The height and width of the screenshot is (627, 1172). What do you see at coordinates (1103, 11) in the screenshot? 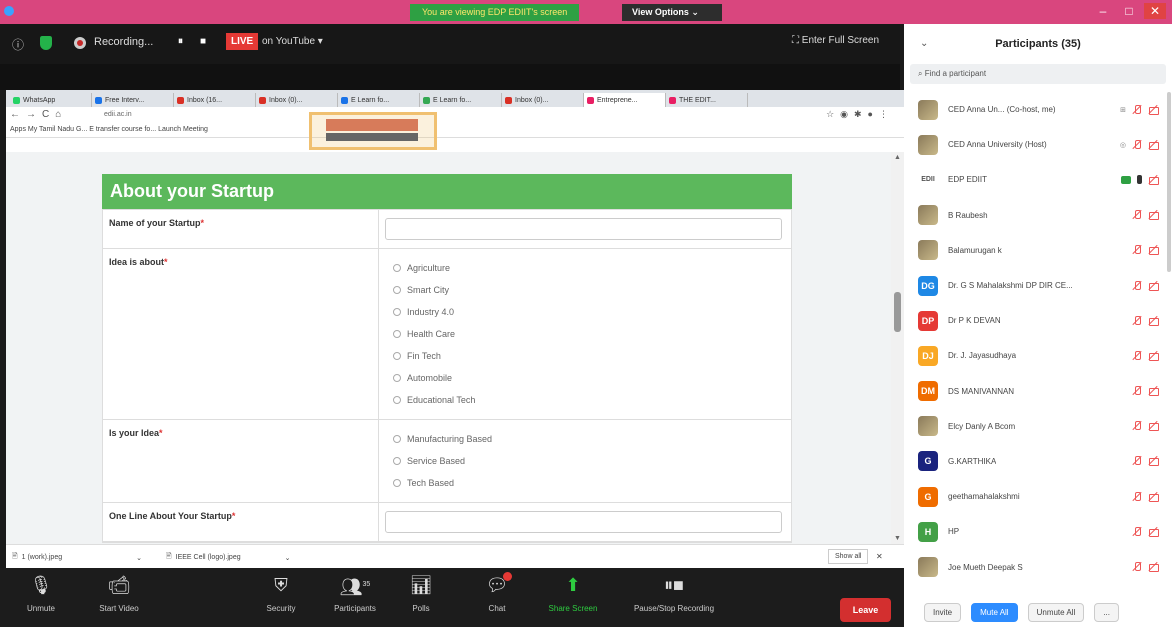
I see `minimize-button: –` at bounding box center [1103, 11].